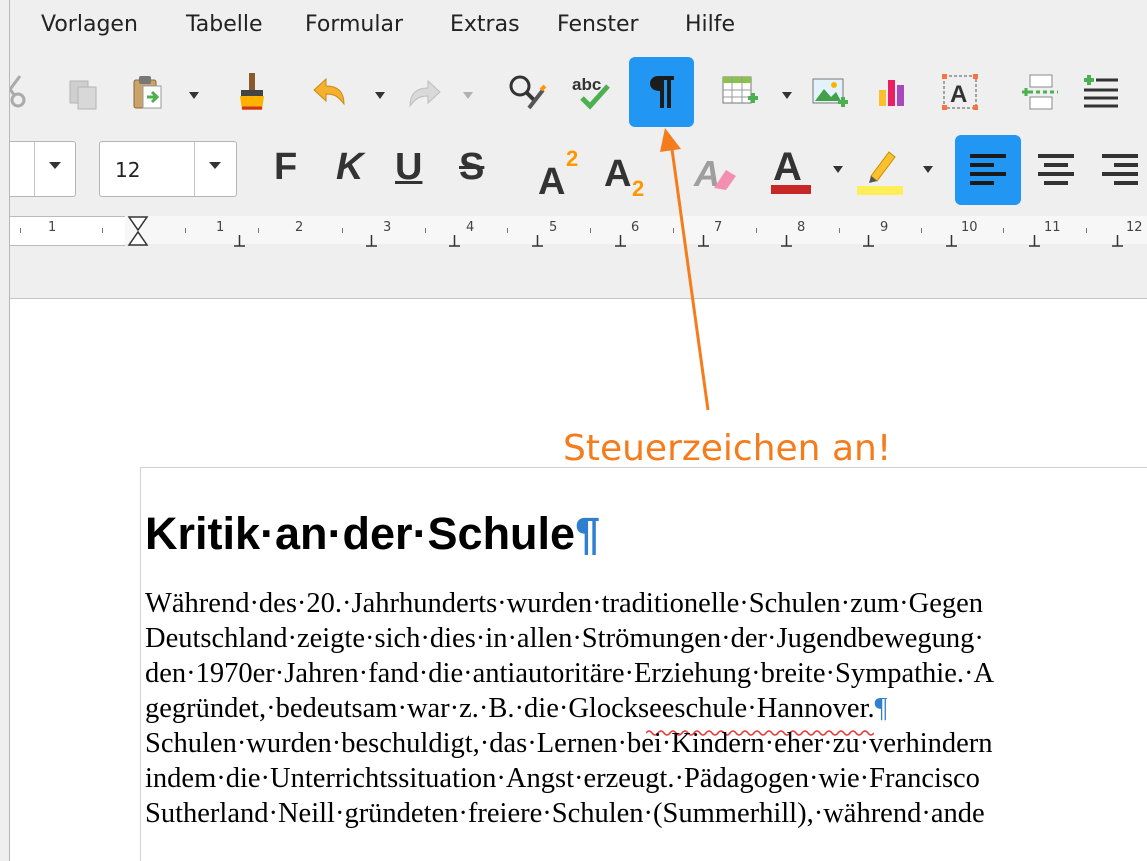 The image size is (1147, 861). I want to click on insert-page-break-icon, so click(1040, 92).